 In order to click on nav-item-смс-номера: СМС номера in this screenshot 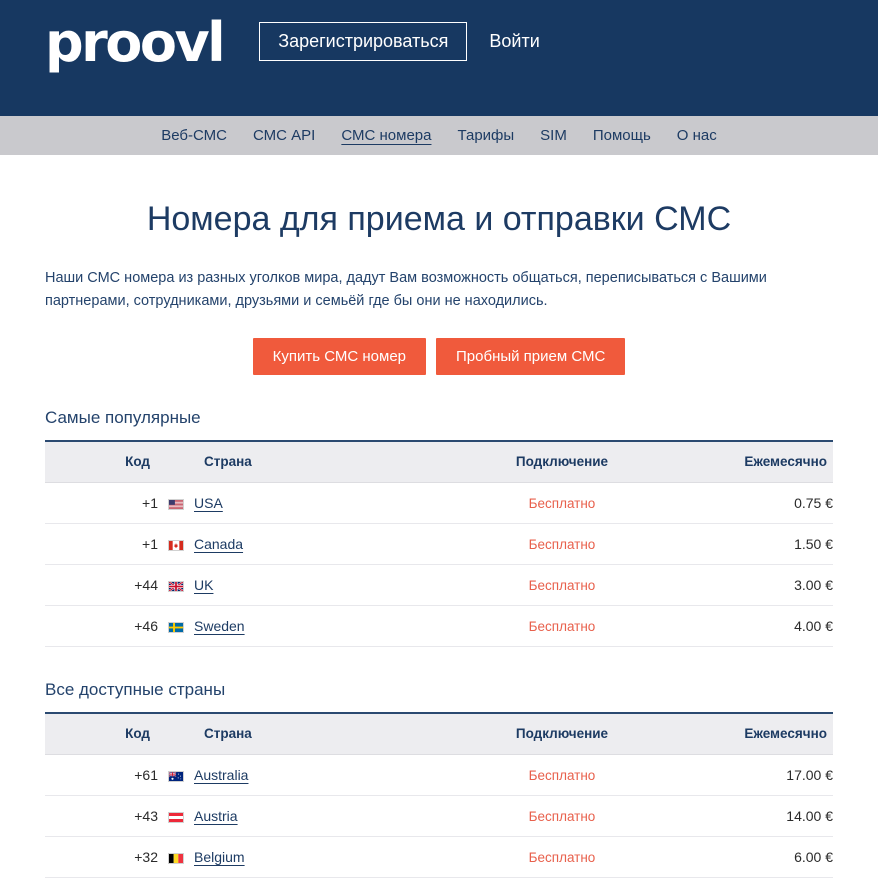, I will do `click(386, 135)`.